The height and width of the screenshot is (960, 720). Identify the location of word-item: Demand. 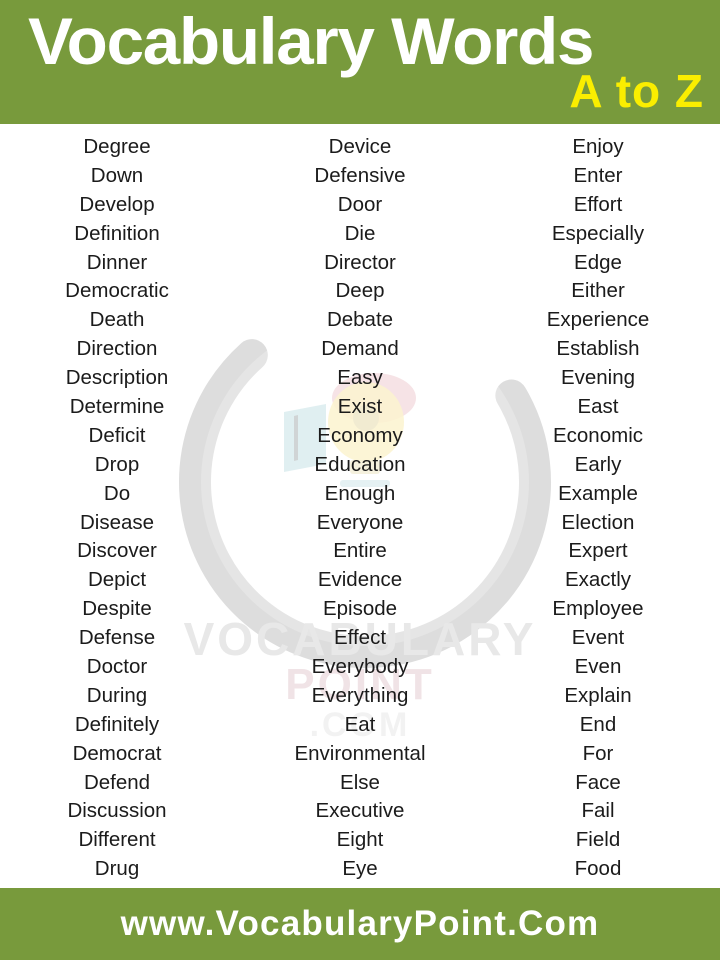
(360, 349).